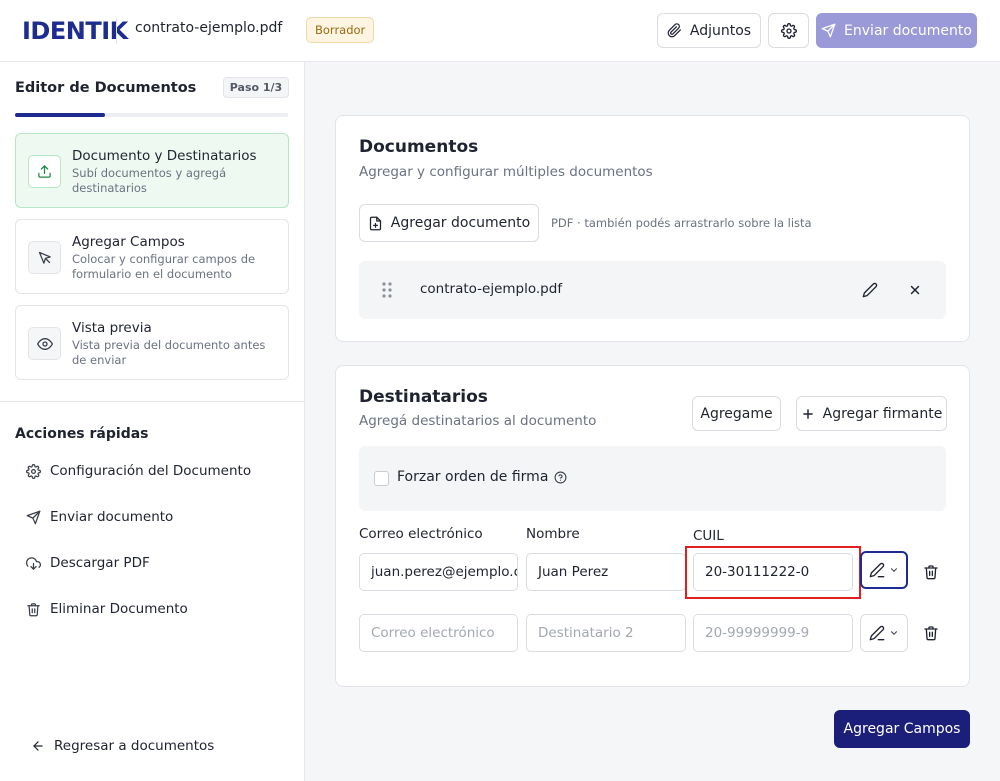 The width and height of the screenshot is (1000, 781). I want to click on quick-actions-title: Acciones rápidas, so click(82, 434).